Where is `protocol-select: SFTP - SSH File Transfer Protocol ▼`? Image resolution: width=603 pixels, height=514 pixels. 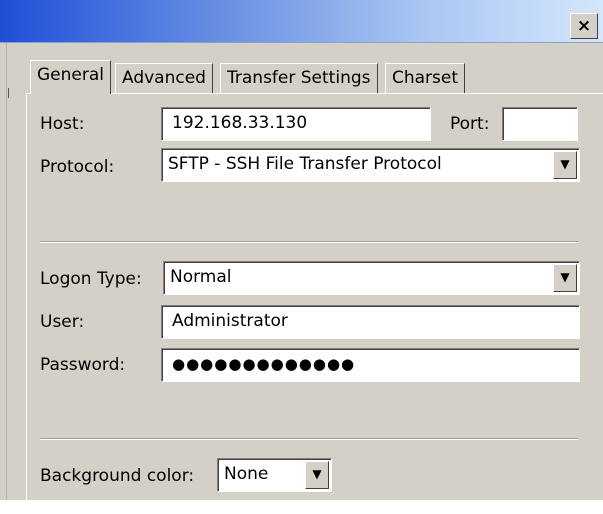
protocol-select: SFTP - SSH File Transfer Protocol ▼ is located at coordinates (370, 165).